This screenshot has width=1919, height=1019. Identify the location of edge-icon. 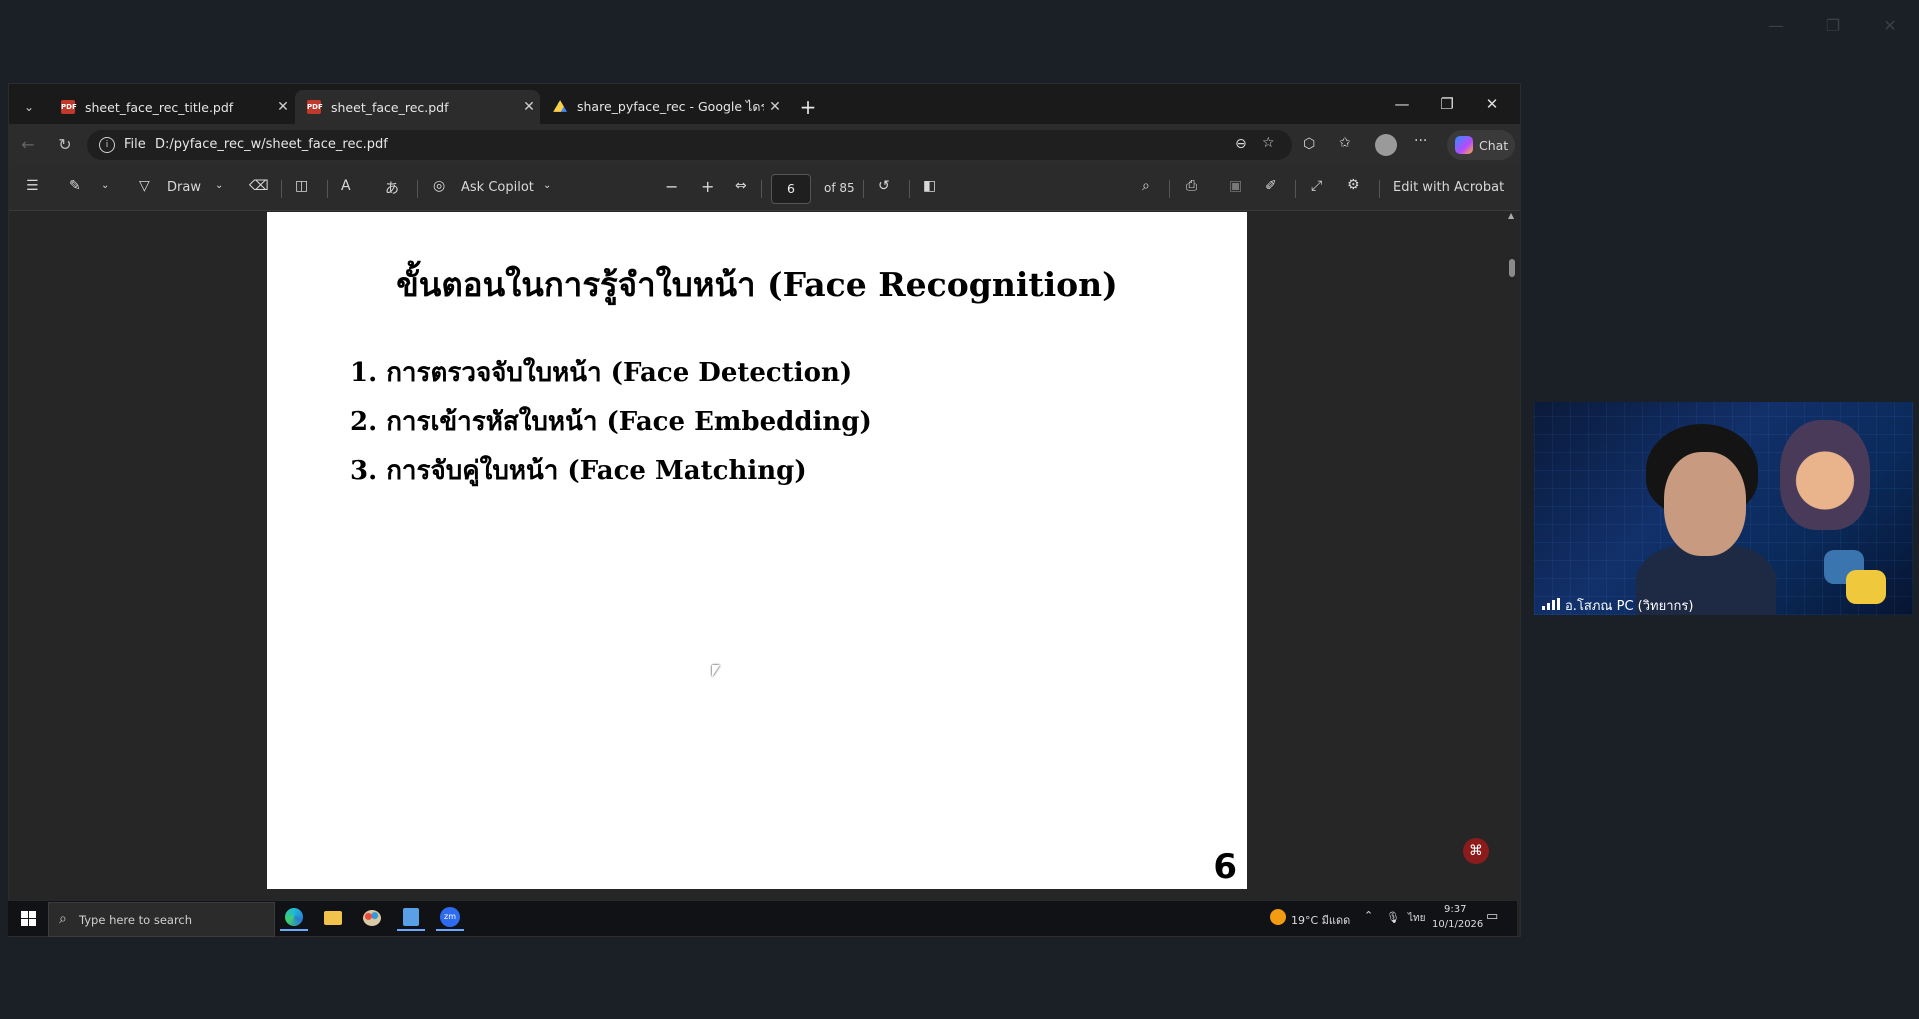
(294, 917).